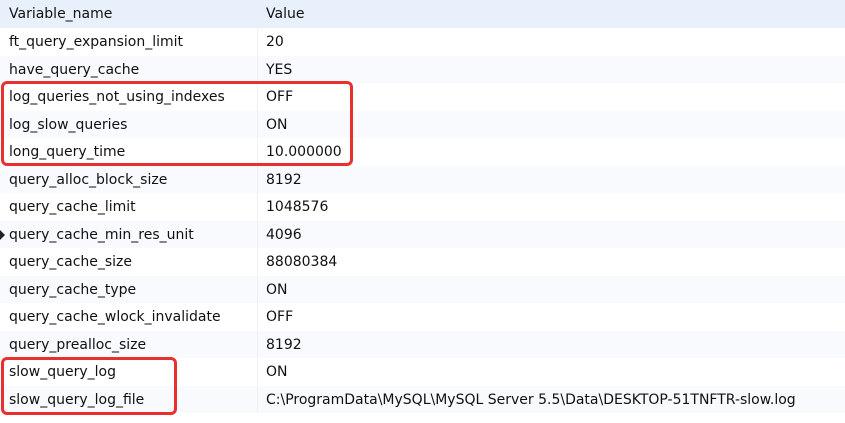 The image size is (845, 423). Describe the element at coordinates (129, 372) in the screenshot. I see `variable-name-cell: slow_query_log` at that location.